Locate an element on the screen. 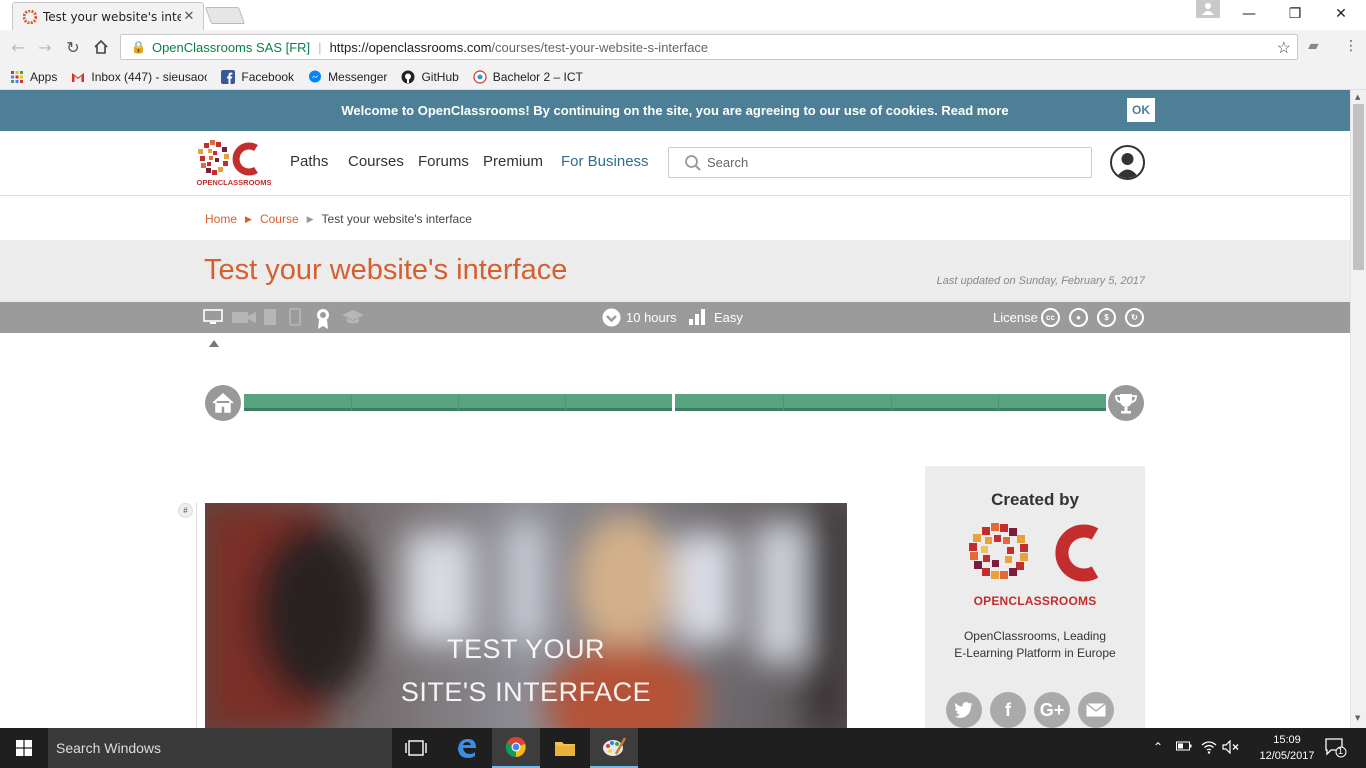 The height and width of the screenshot is (768, 1366). twitter-icon is located at coordinates (963, 710).